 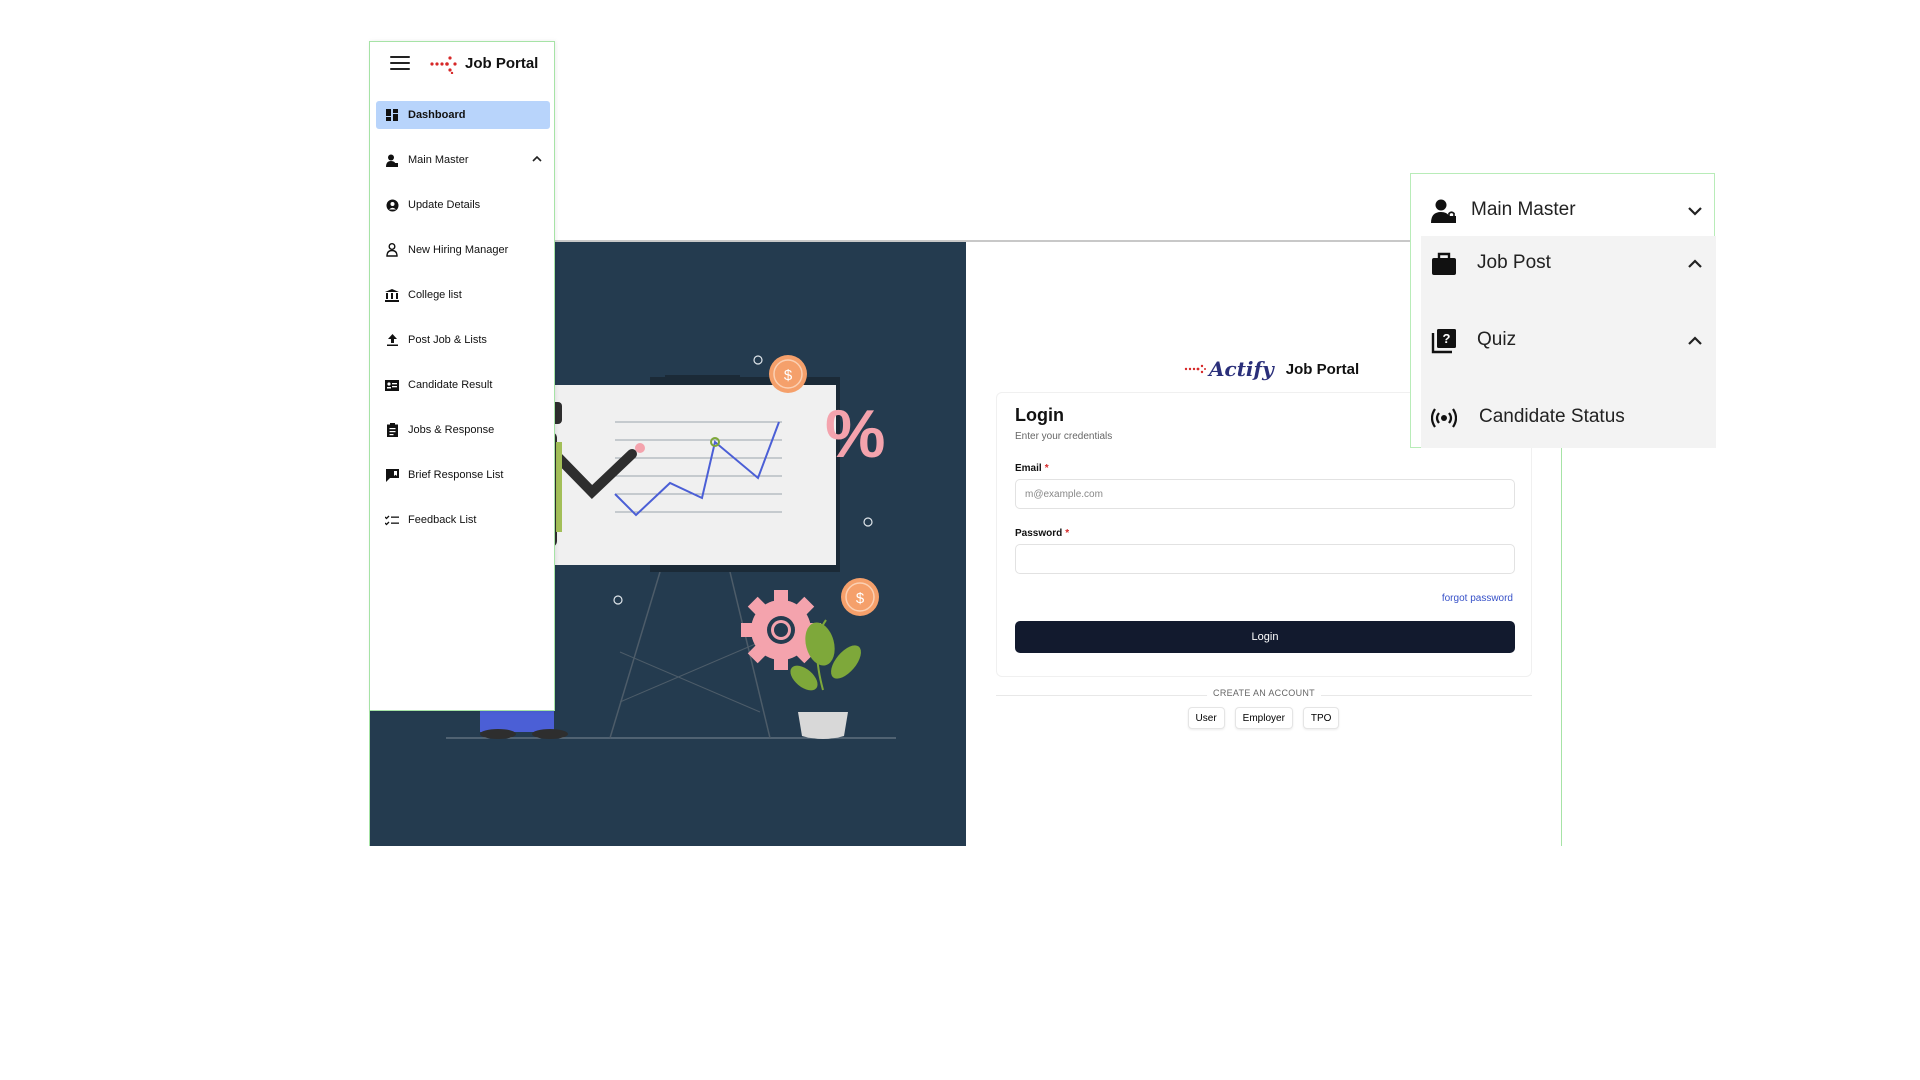 I want to click on sidebar-brand-title: Job Portal, so click(x=502, y=63).